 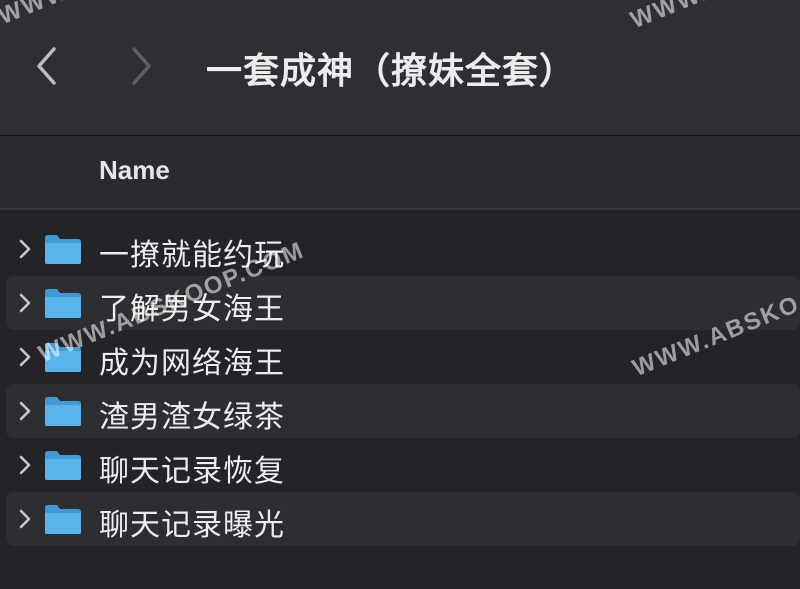 What do you see at coordinates (403, 465) in the screenshot?
I see `list-item: 聊天记录恢复` at bounding box center [403, 465].